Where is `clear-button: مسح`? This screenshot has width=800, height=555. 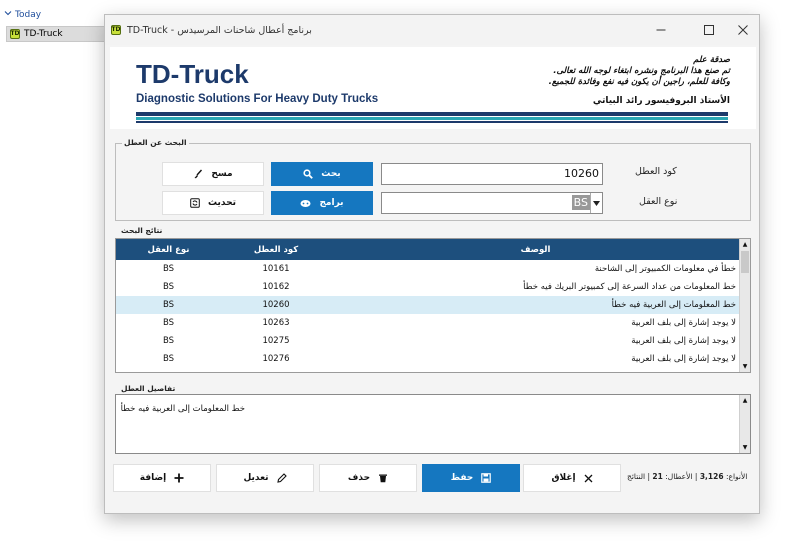 clear-button: مسح is located at coordinates (213, 174).